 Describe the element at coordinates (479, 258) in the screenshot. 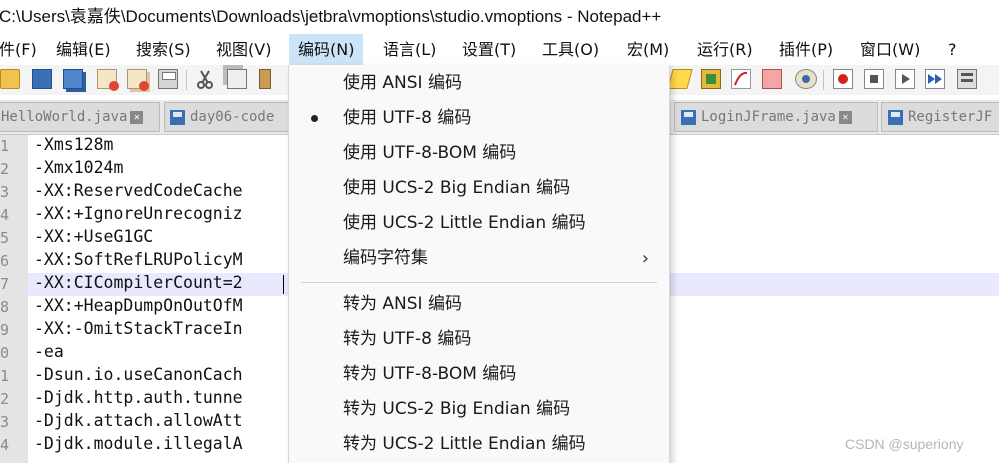

I see `menu-item-character-sets: 编码字符集 ›` at that location.